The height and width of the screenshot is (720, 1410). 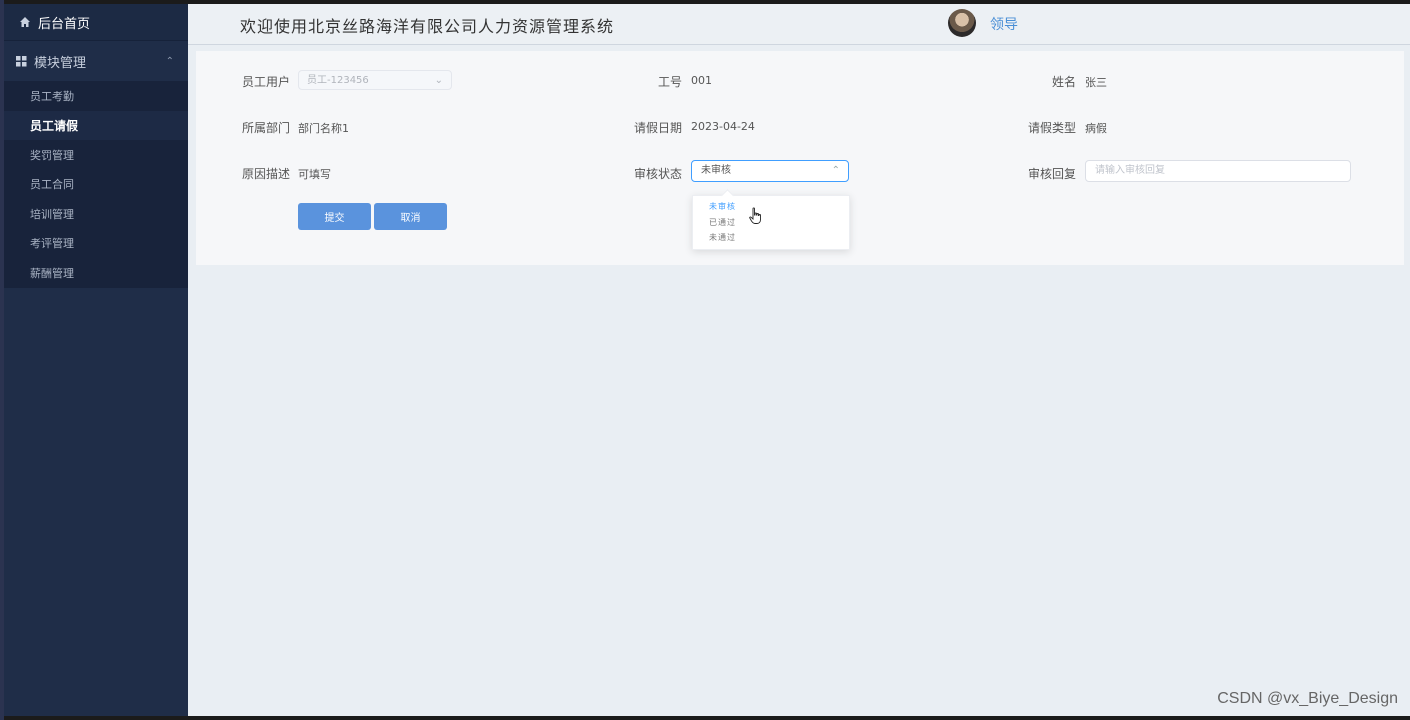 I want to click on leave-date-value: 2023-04-24, so click(x=723, y=126).